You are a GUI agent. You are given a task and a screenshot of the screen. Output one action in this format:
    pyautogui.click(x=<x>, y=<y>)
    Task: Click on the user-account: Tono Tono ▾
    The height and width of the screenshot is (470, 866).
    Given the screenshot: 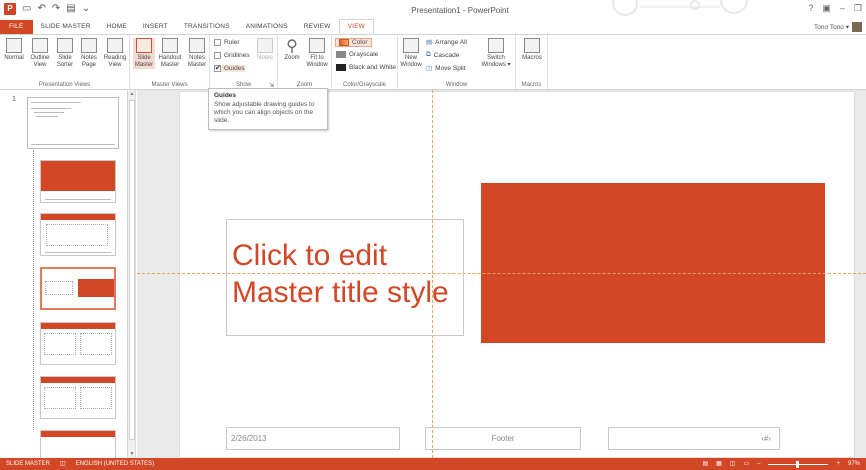 What is the action you would take?
    pyautogui.click(x=838, y=27)
    